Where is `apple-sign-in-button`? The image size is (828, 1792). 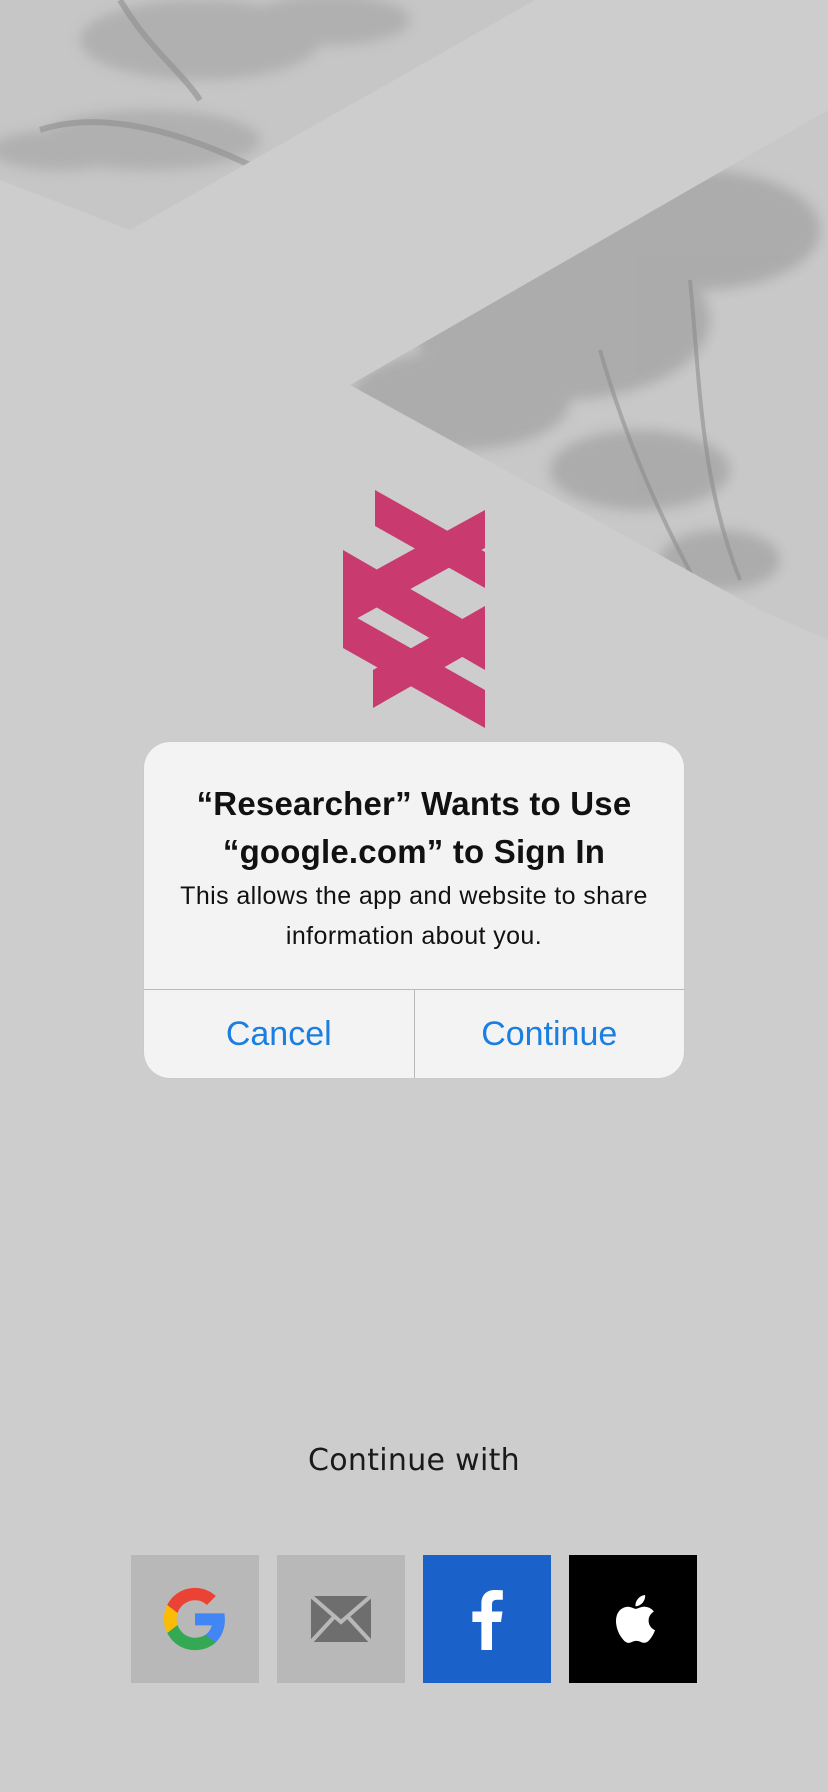
apple-sign-in-button is located at coordinates (633, 1619).